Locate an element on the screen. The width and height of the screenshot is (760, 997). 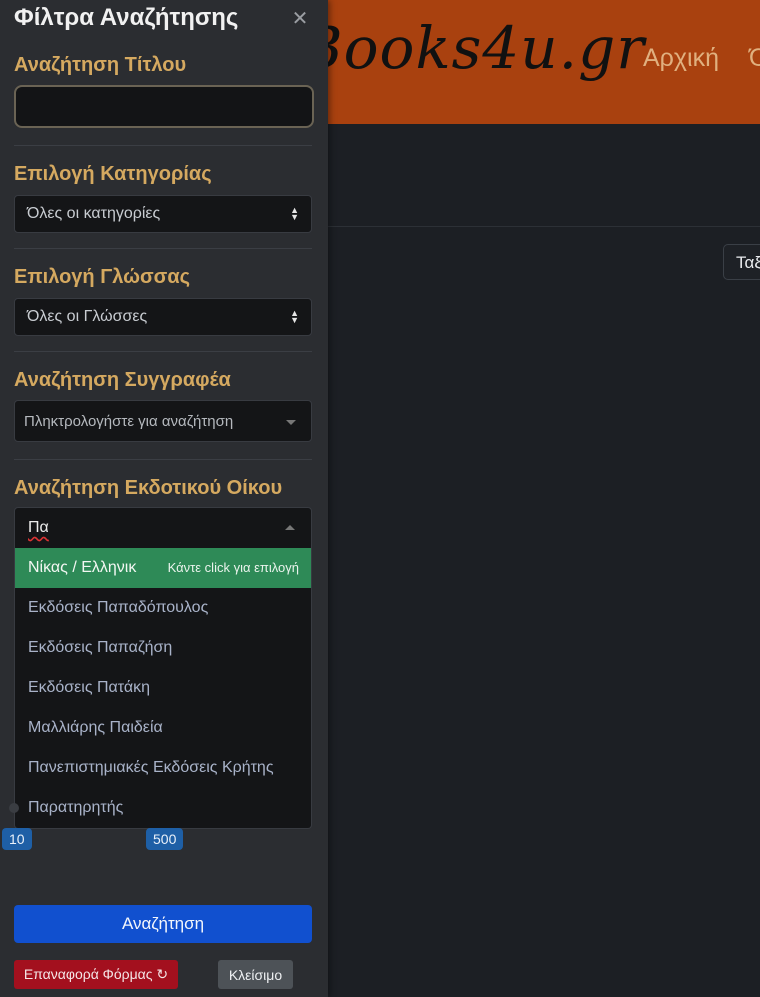
option-label: Νίκας / Ελληνικ is located at coordinates (82, 567).